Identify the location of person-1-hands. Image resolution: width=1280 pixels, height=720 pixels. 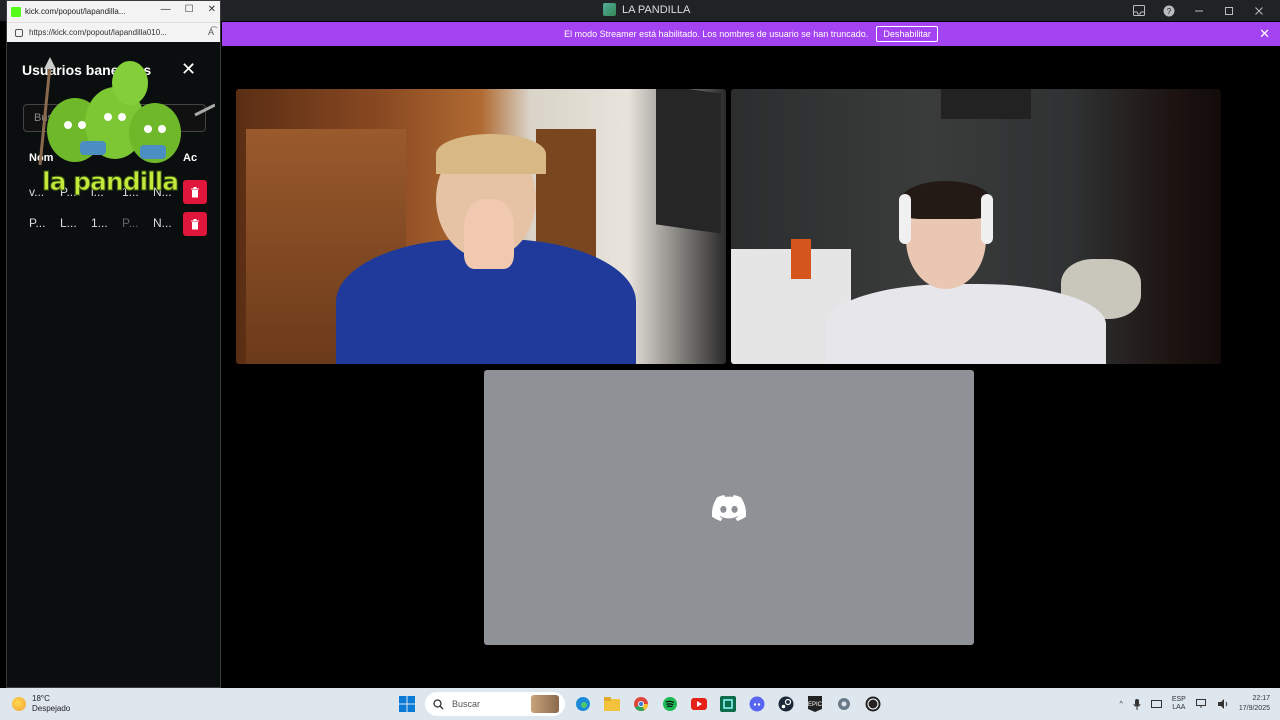
(489, 234).